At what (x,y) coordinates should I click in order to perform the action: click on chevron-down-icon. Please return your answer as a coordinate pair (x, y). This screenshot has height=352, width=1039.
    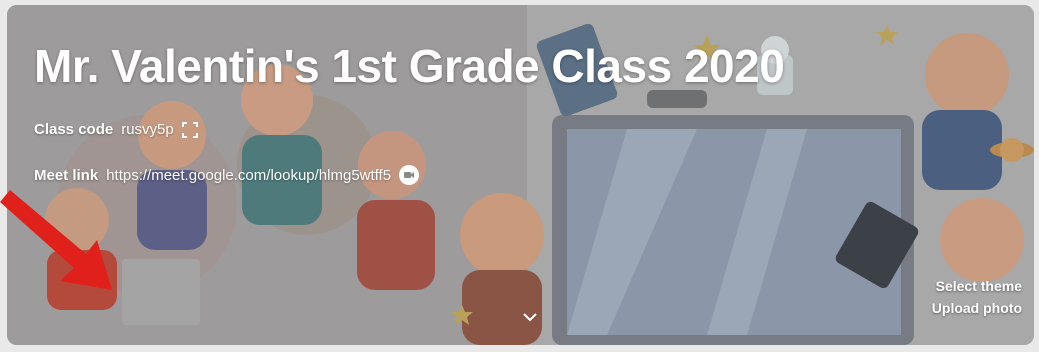
    Looking at the image, I should click on (530, 318).